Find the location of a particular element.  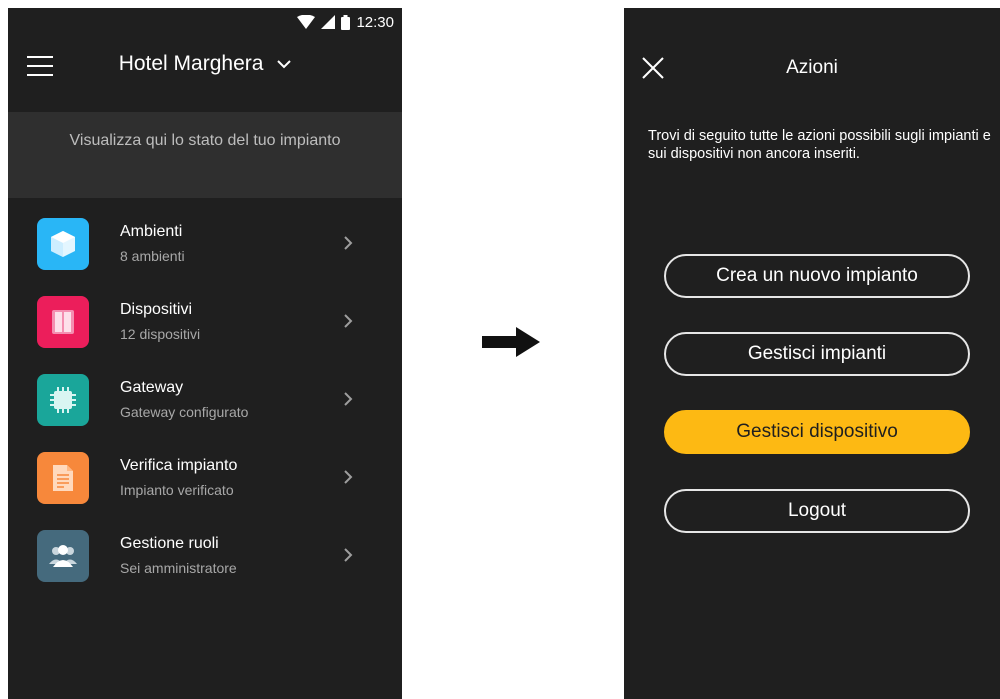

manage-device-button: Gestisci dispositivo is located at coordinates (817, 432).